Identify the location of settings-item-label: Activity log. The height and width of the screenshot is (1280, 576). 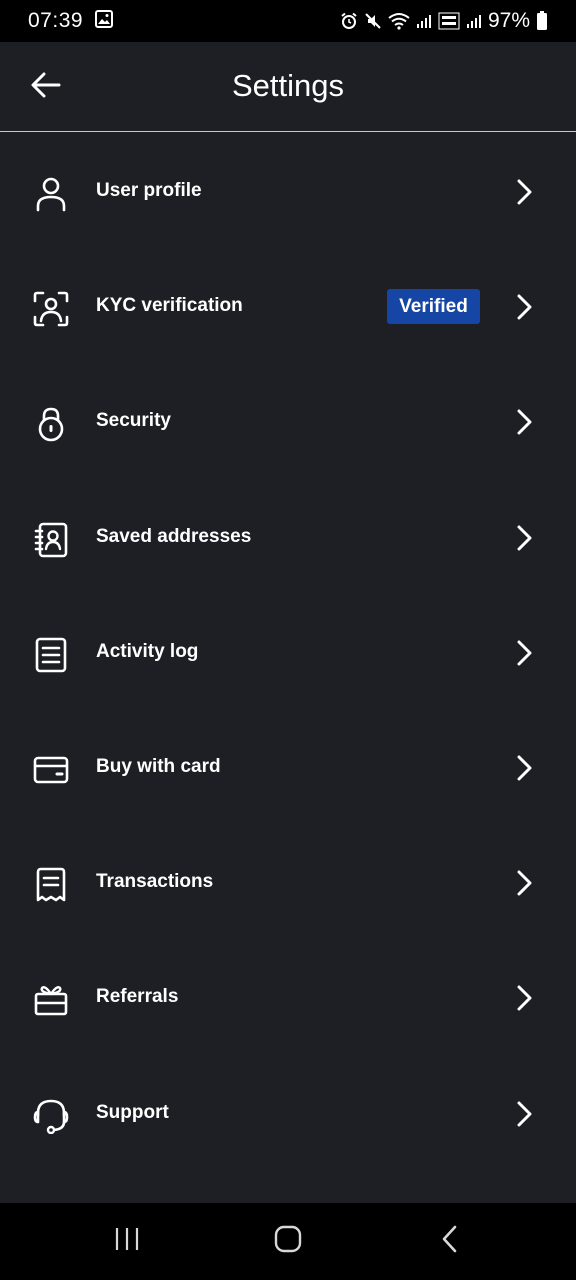
(147, 651).